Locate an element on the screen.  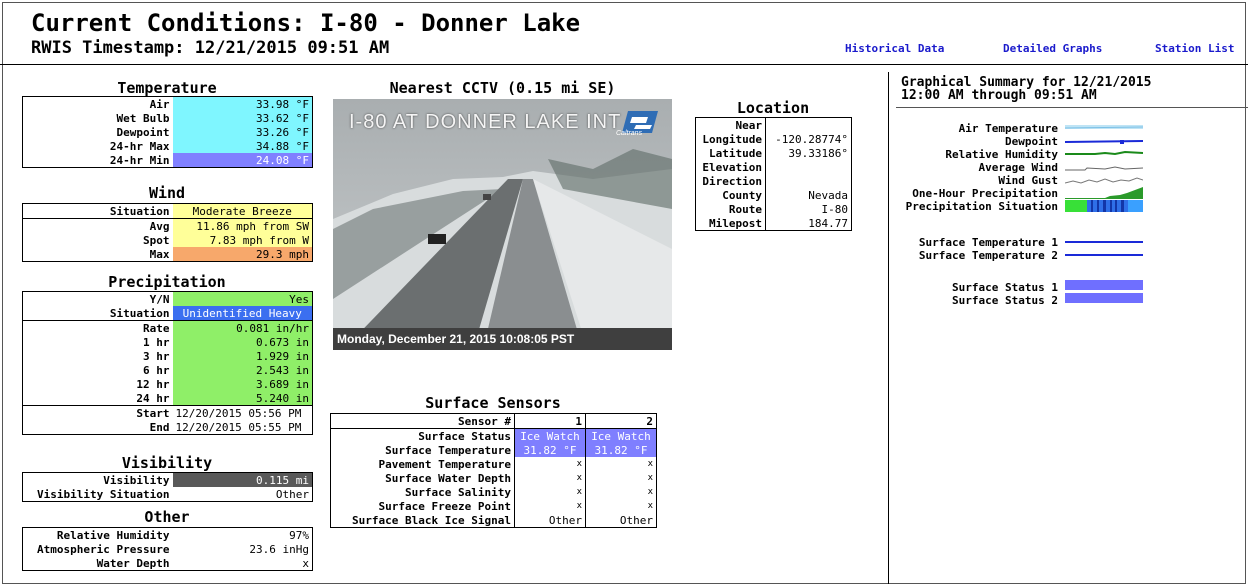
row-label: Surface Water Depth is located at coordinates (448, 478).